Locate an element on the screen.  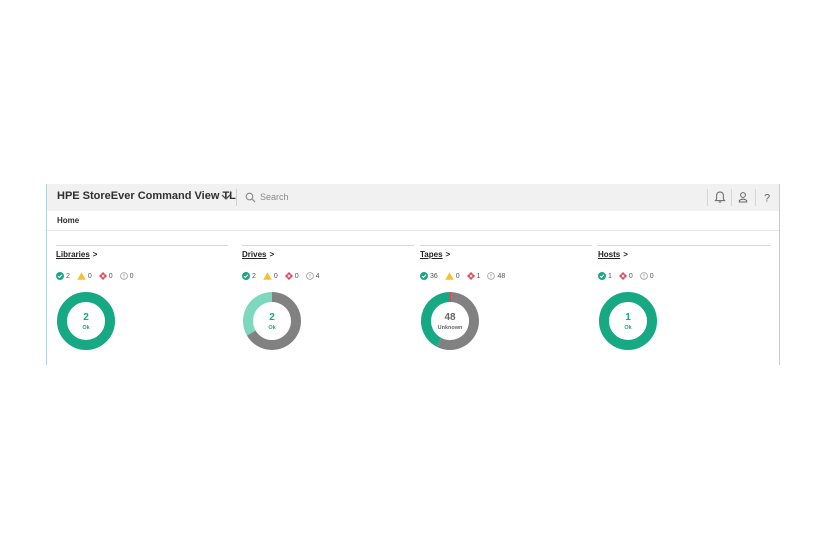
hosts-link: Hosts > is located at coordinates (613, 254).